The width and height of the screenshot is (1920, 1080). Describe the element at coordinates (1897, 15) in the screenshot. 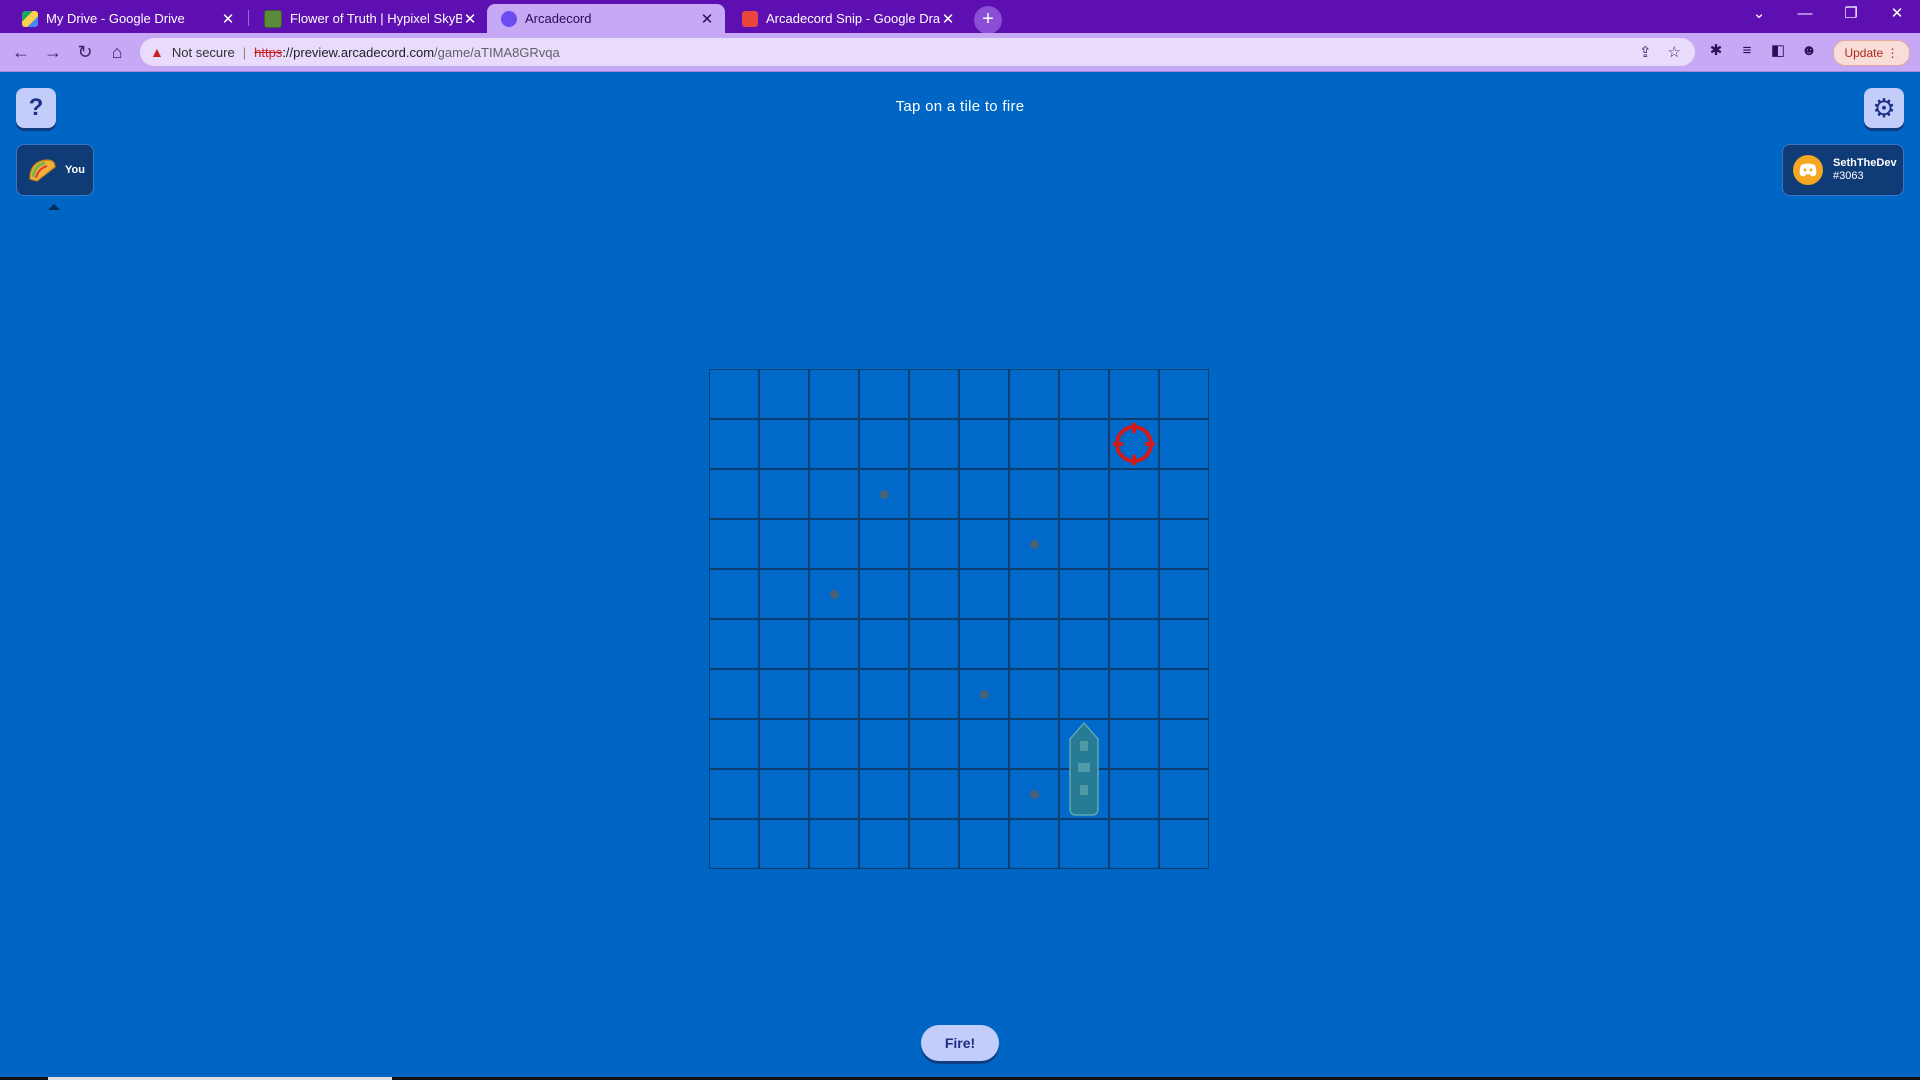

I see `close-window-button: ✕` at that location.